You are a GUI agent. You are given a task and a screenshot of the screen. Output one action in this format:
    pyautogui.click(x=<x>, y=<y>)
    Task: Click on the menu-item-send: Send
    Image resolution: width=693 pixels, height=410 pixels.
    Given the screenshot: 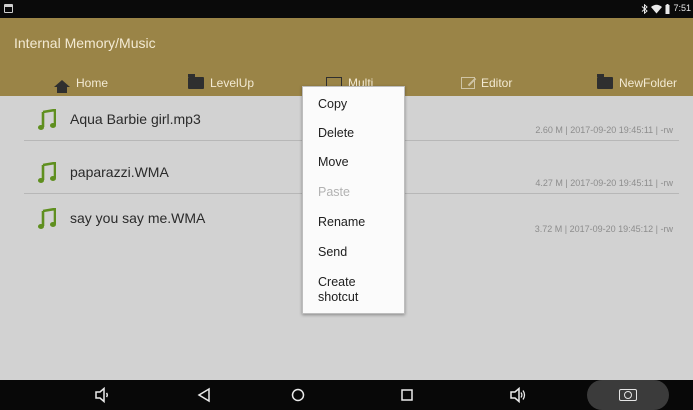 What is the action you would take?
    pyautogui.click(x=332, y=252)
    